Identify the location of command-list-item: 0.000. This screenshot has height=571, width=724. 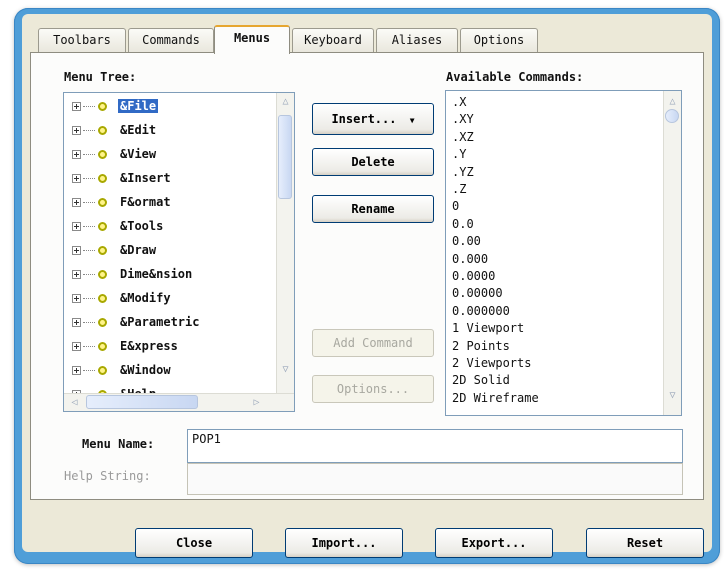
(470, 259).